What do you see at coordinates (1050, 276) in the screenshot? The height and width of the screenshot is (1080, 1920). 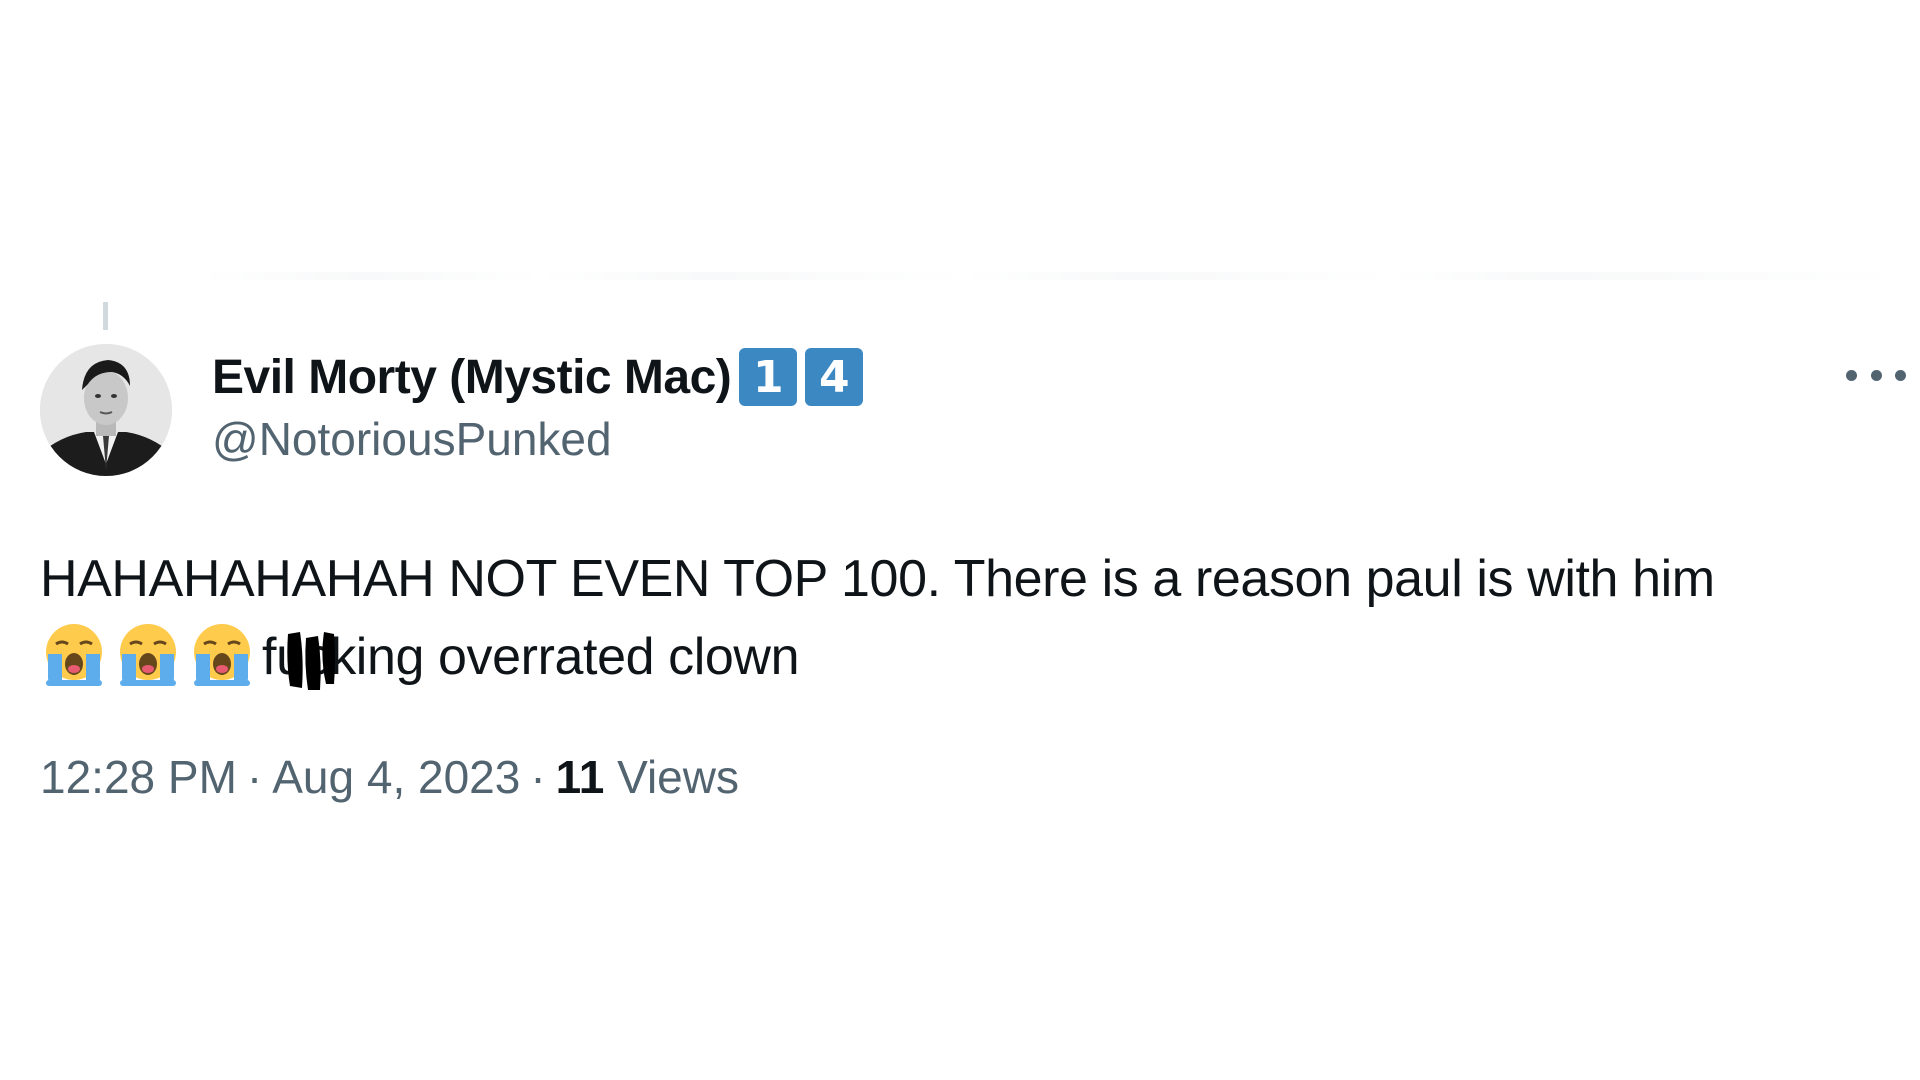 I see `timeline-divider` at bounding box center [1050, 276].